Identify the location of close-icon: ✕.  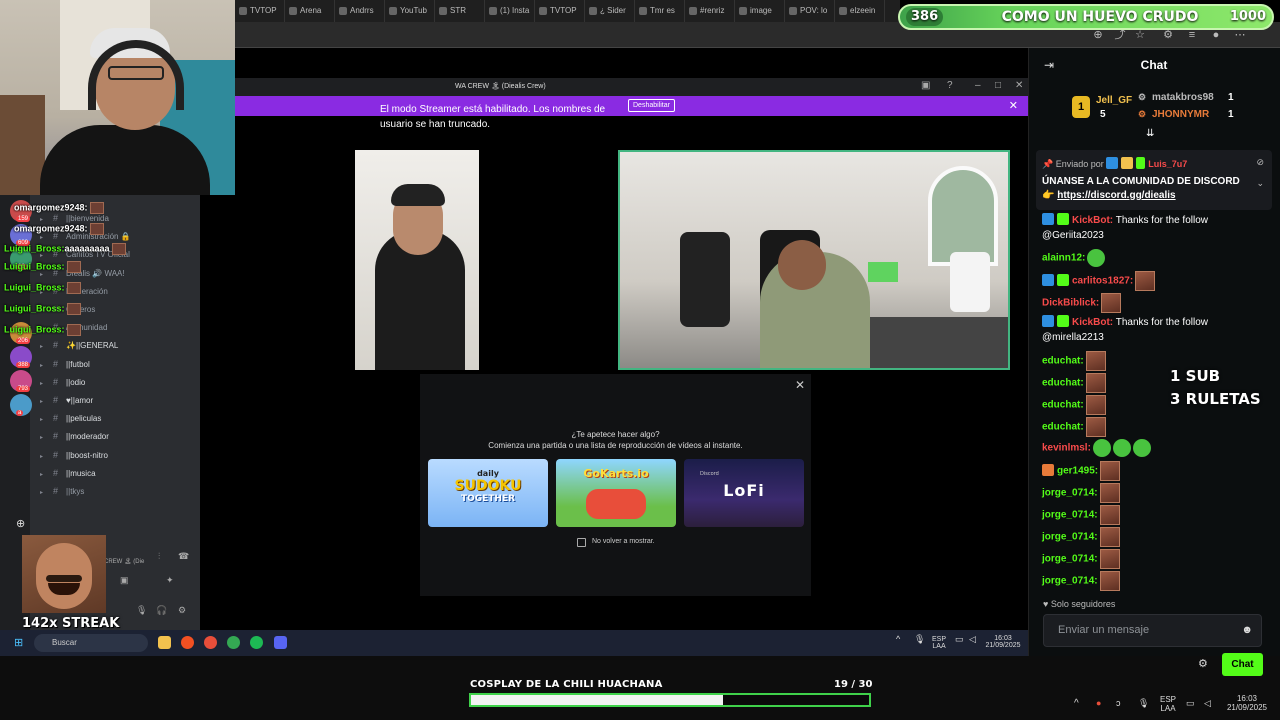
(1019, 85).